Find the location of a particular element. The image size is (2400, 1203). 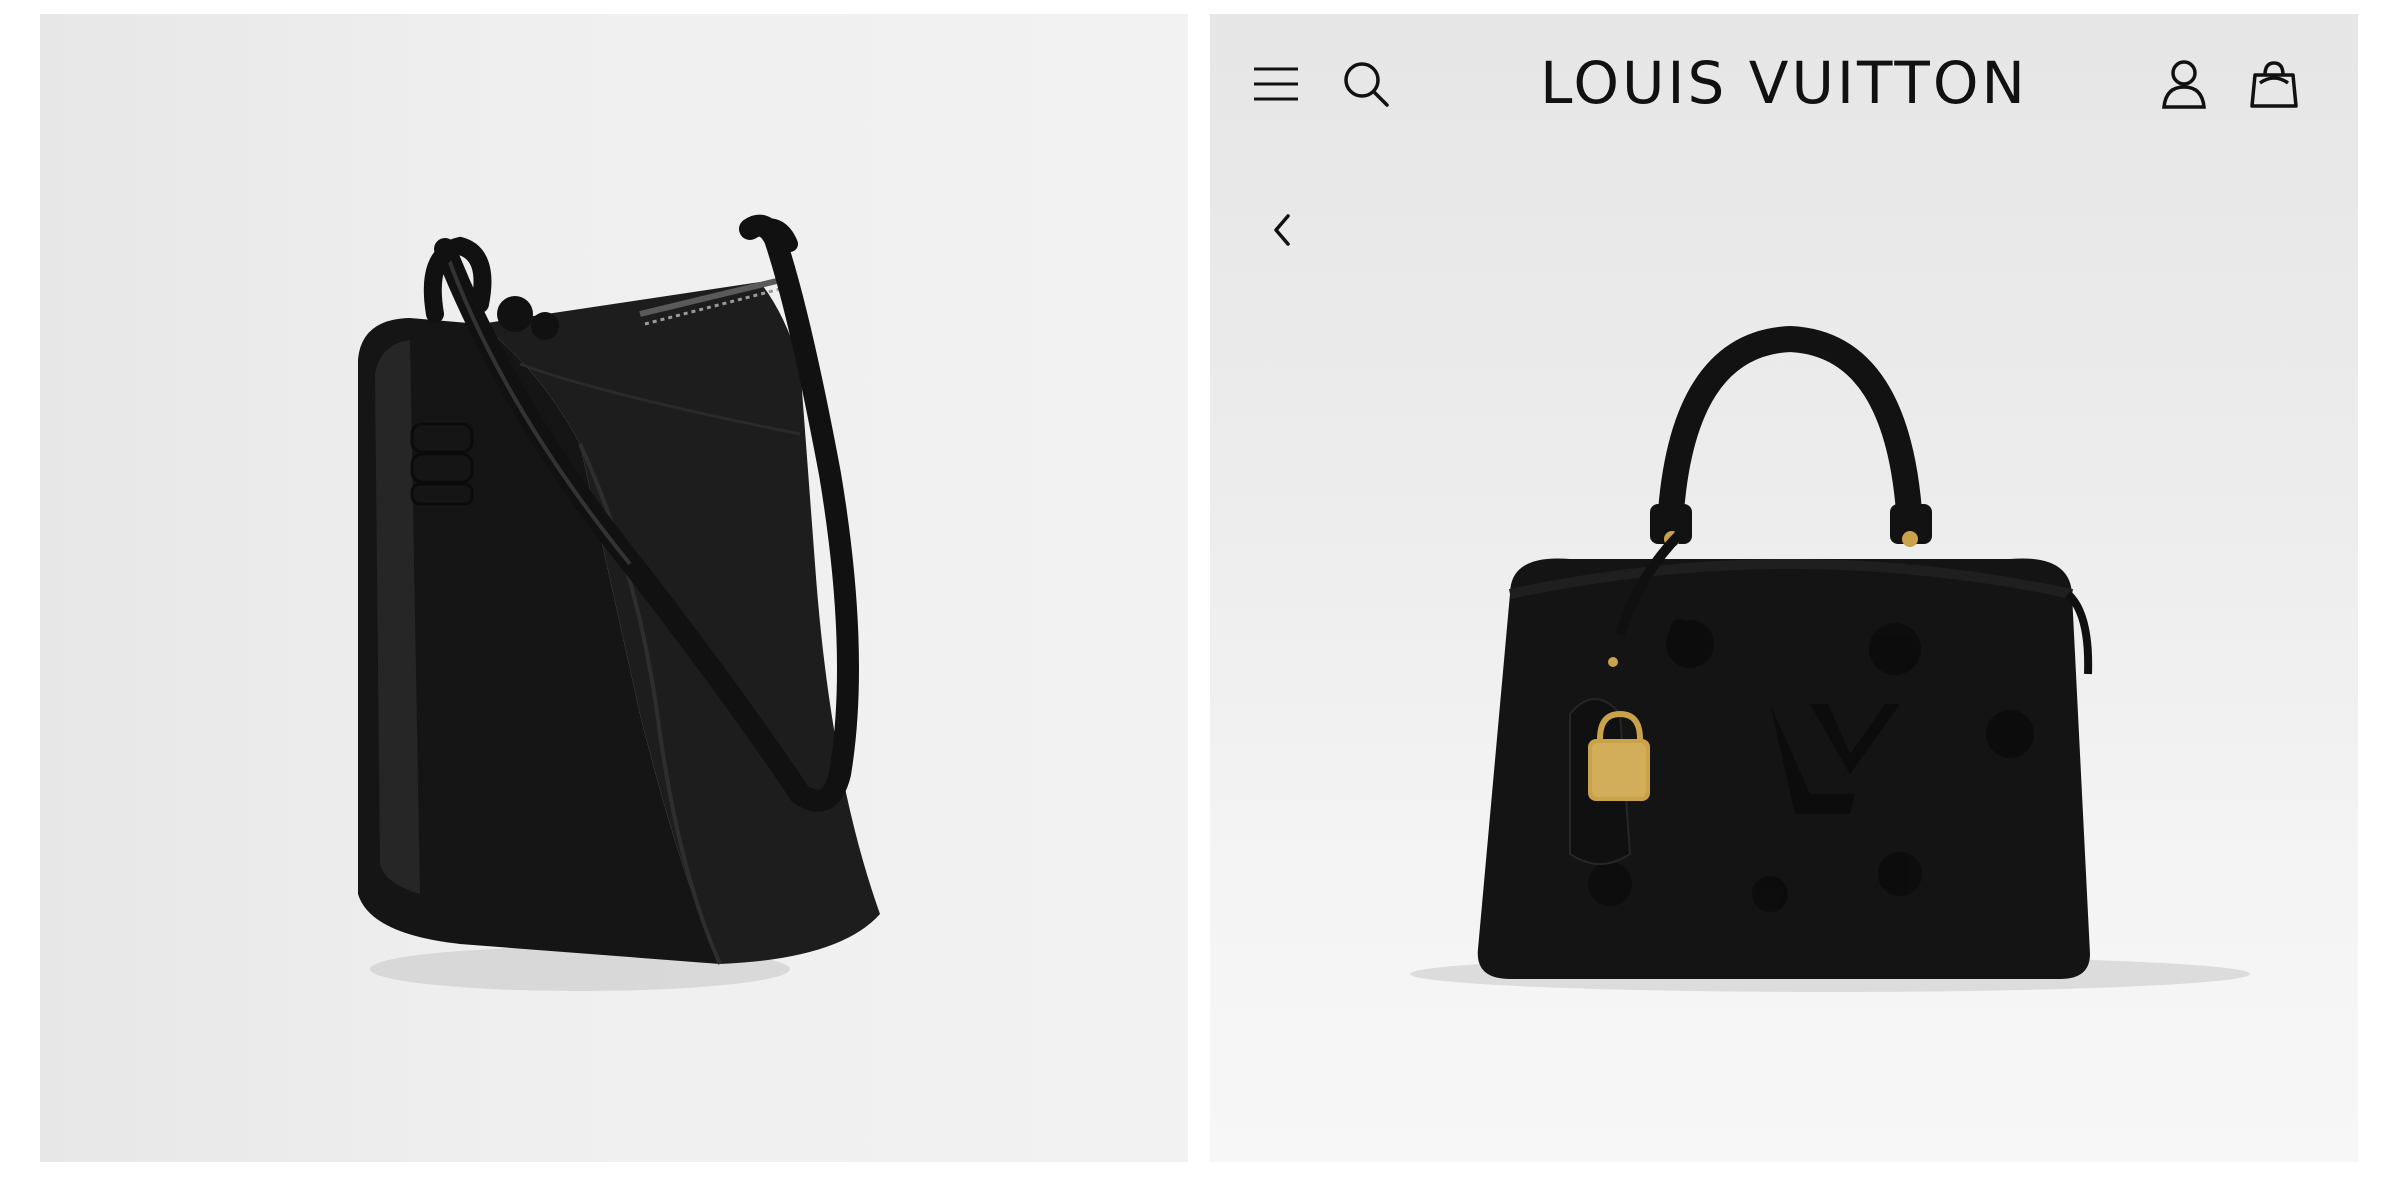

shopping-bag-icon is located at coordinates (2274, 84).